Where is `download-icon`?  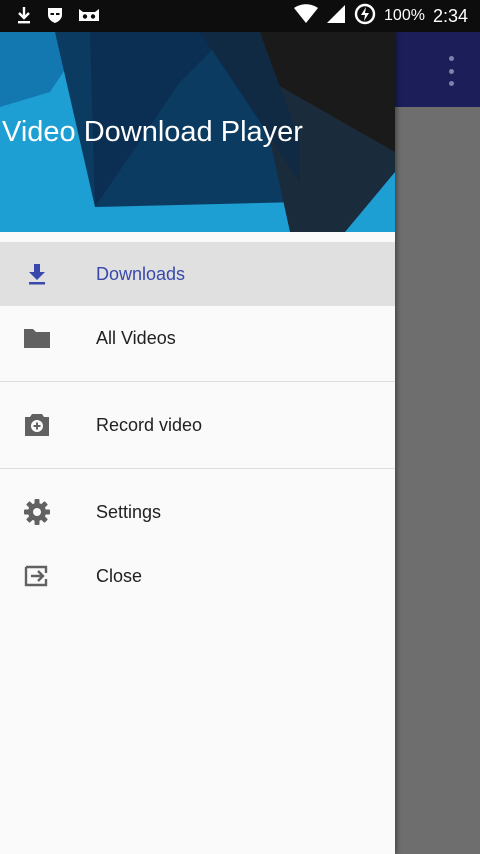
download-icon is located at coordinates (37, 274).